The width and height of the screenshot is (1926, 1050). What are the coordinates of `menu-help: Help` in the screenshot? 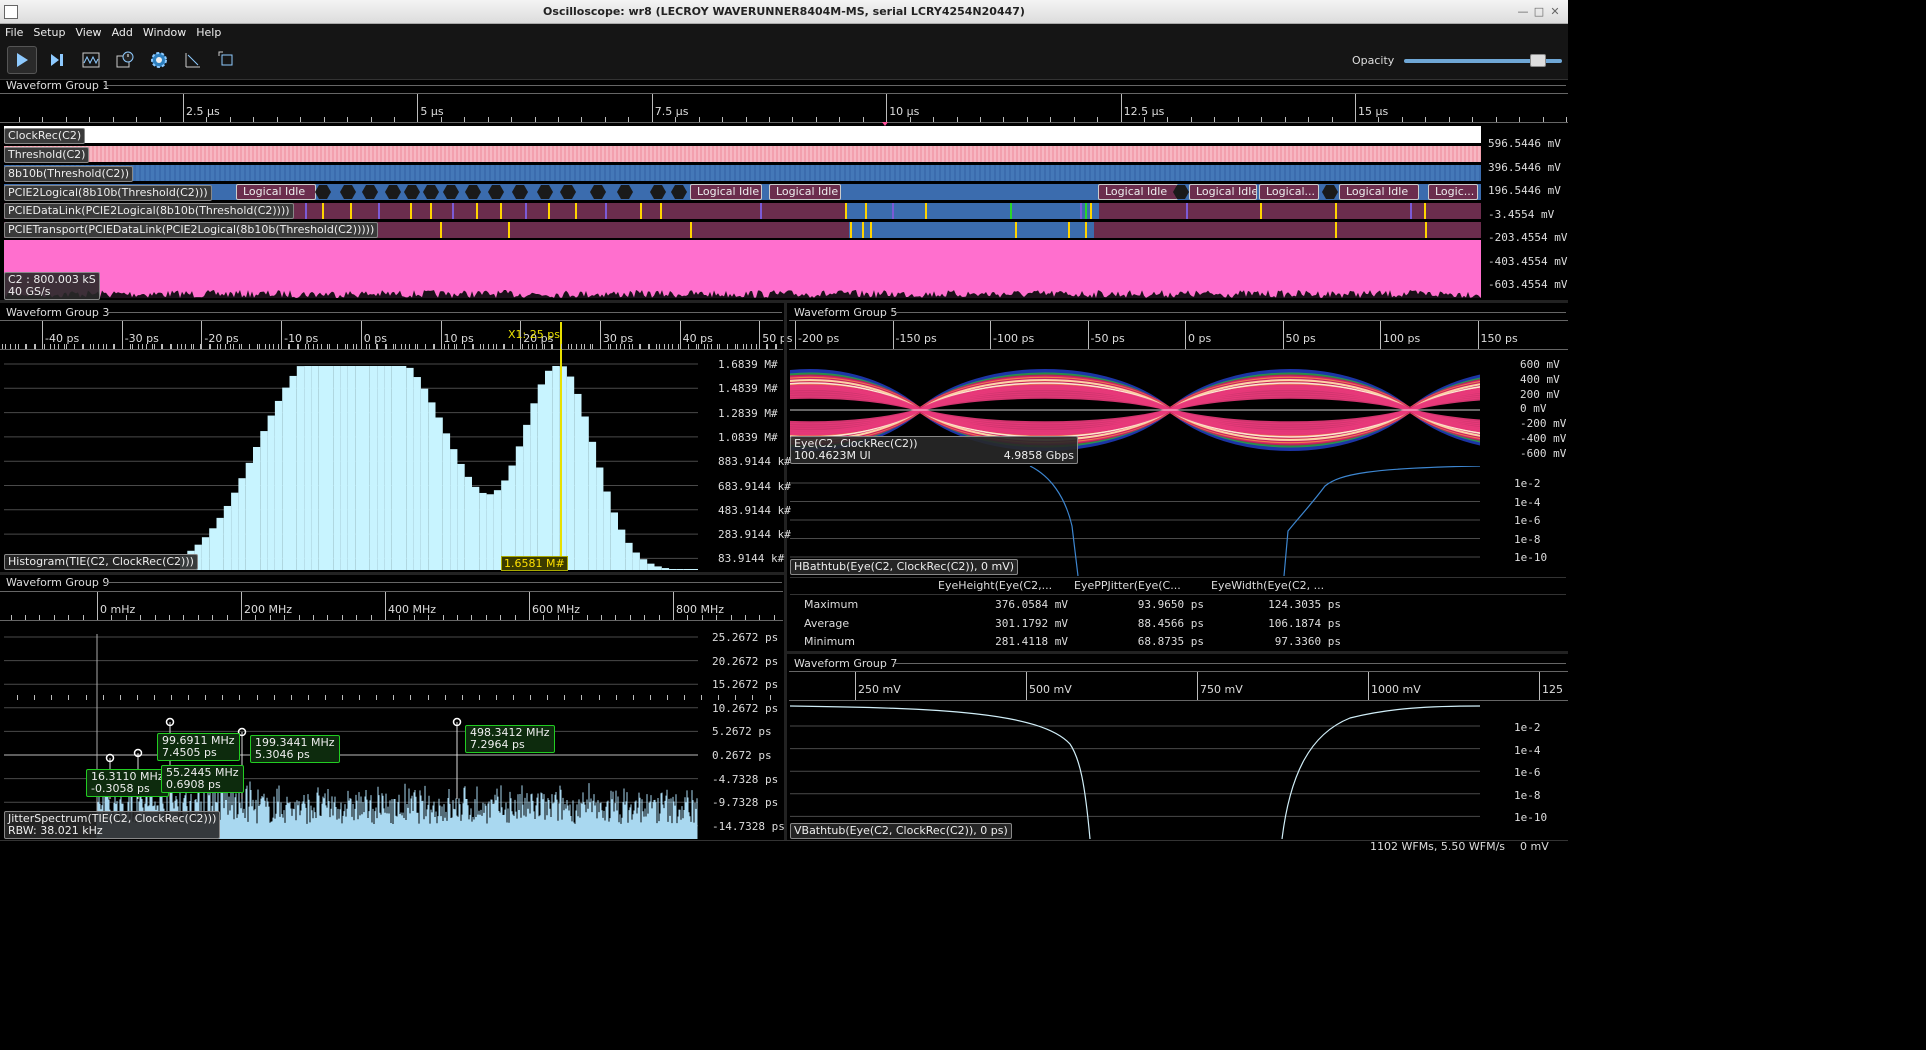 It's located at (208, 33).